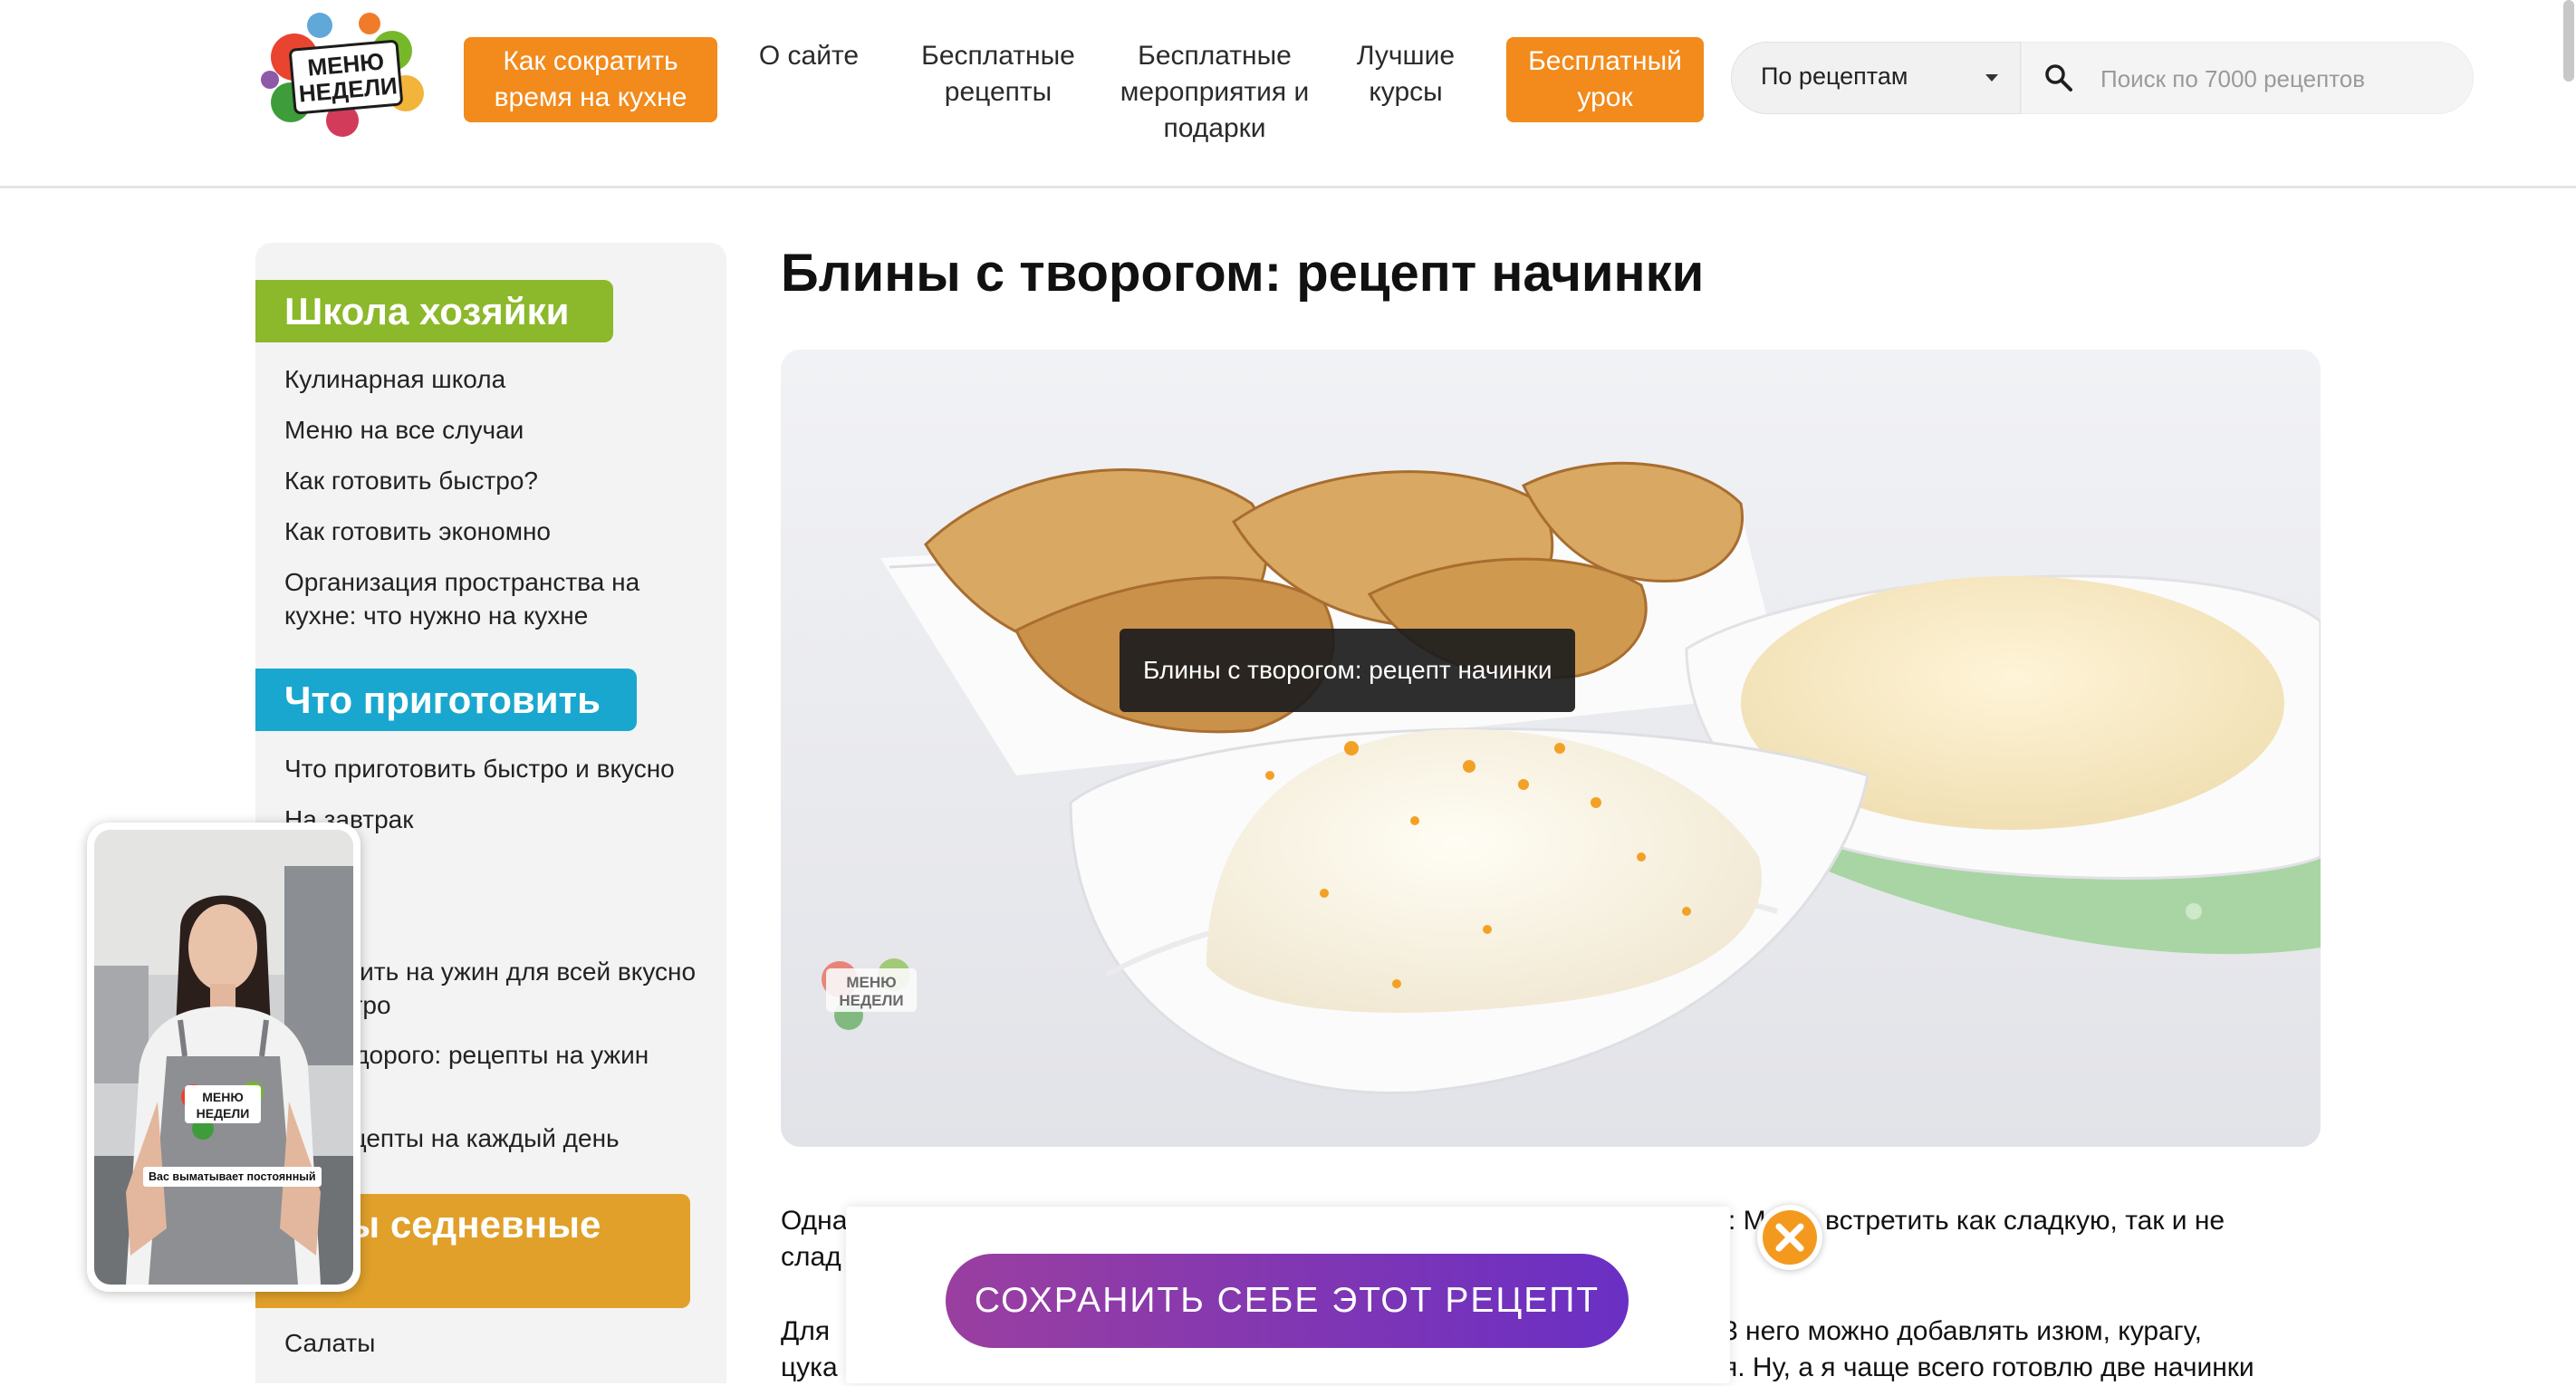  What do you see at coordinates (232, 1177) in the screenshot?
I see `video-caption: Вас выматывает постоянный` at bounding box center [232, 1177].